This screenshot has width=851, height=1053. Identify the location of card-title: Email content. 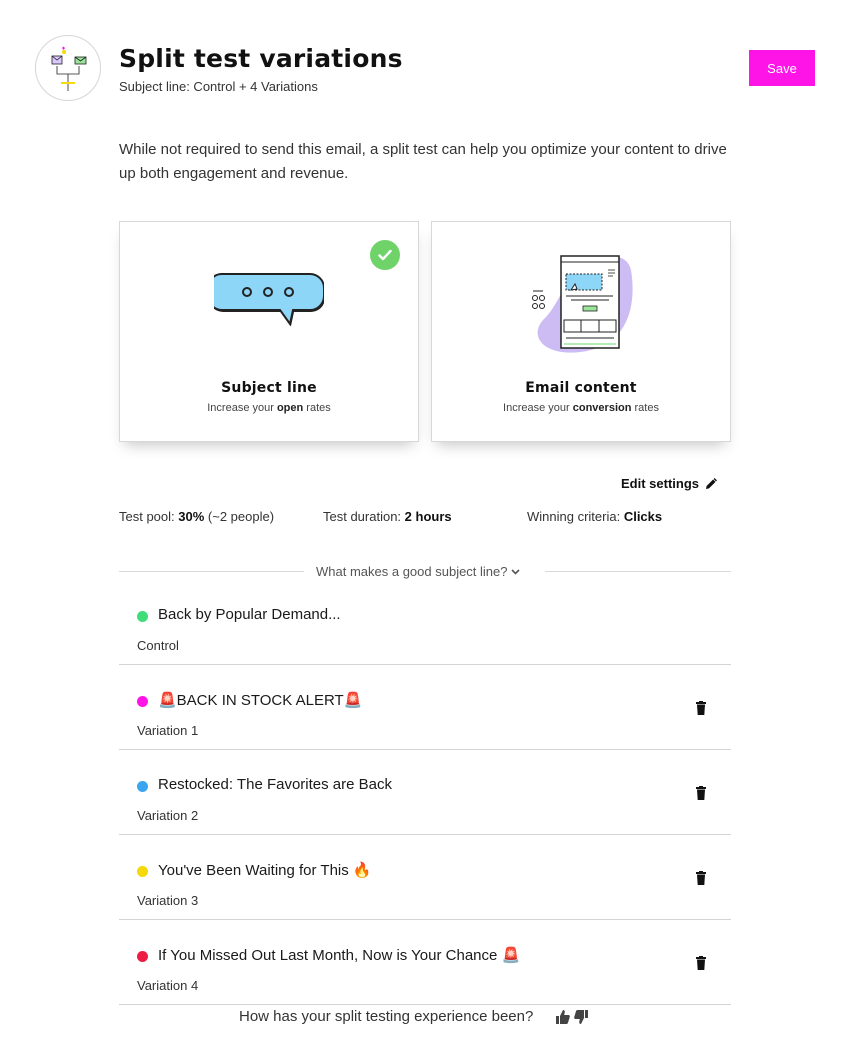
(581, 388).